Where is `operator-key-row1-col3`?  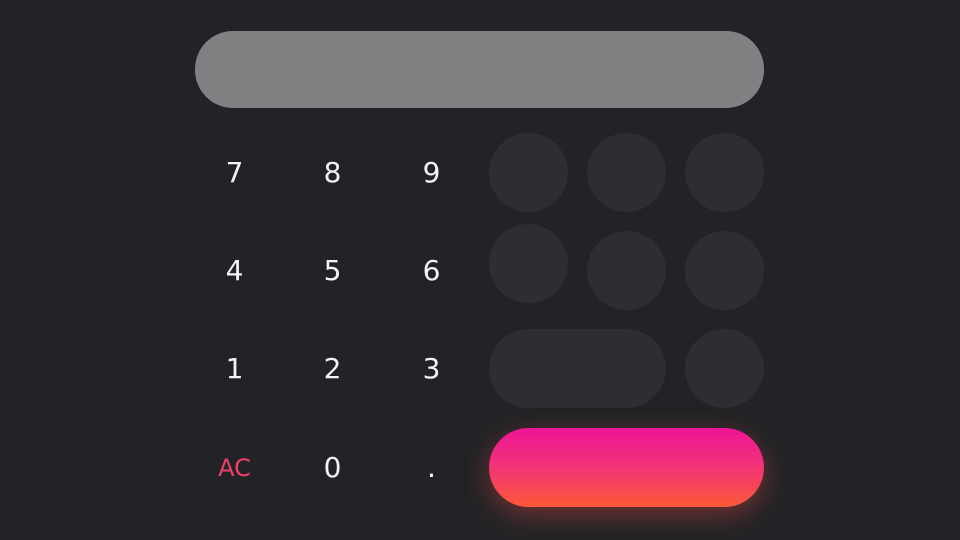 operator-key-row1-col3 is located at coordinates (724, 172).